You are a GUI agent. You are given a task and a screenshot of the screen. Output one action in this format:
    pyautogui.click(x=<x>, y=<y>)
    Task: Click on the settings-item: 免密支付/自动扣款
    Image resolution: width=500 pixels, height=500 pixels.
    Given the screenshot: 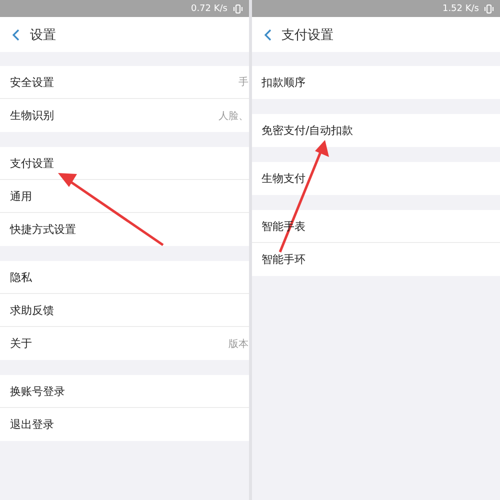 What is the action you would take?
    pyautogui.click(x=376, y=130)
    